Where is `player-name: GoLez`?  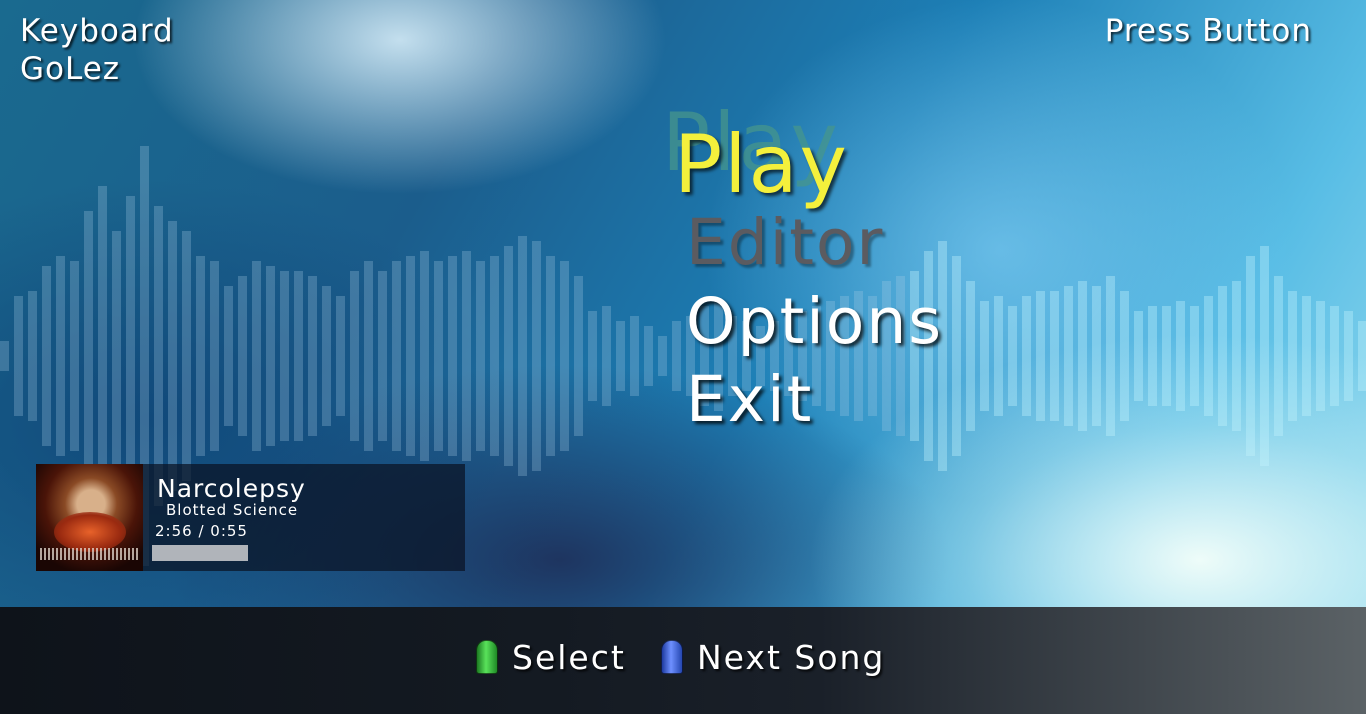
player-name: GoLez is located at coordinates (70, 69).